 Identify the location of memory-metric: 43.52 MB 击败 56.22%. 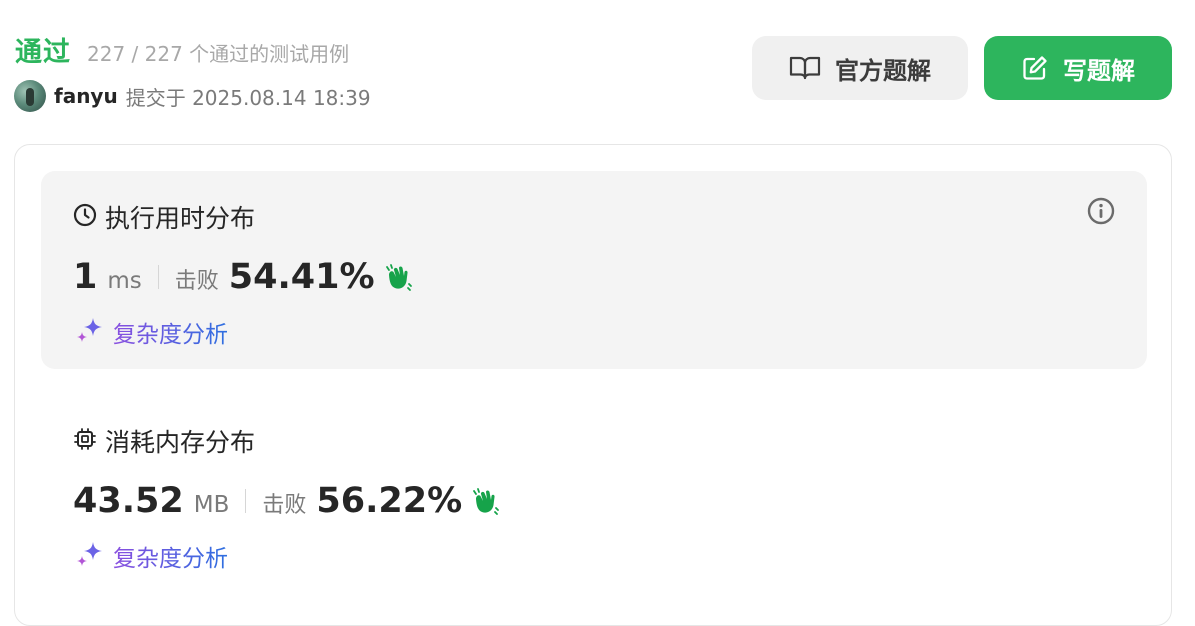
(286, 501).